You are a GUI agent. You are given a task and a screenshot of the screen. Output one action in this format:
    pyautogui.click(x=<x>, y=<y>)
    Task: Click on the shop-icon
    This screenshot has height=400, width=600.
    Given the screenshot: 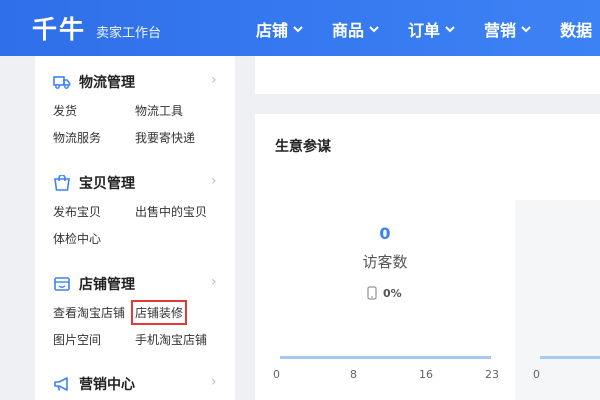 What is the action you would take?
    pyautogui.click(x=62, y=284)
    